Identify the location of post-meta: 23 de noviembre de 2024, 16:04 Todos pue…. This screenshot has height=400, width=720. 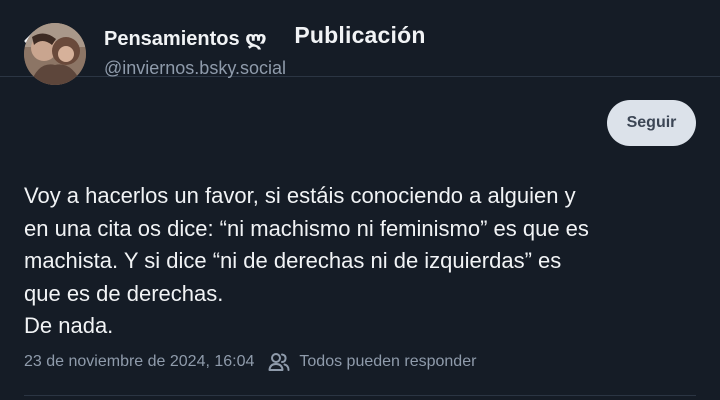
(250, 362).